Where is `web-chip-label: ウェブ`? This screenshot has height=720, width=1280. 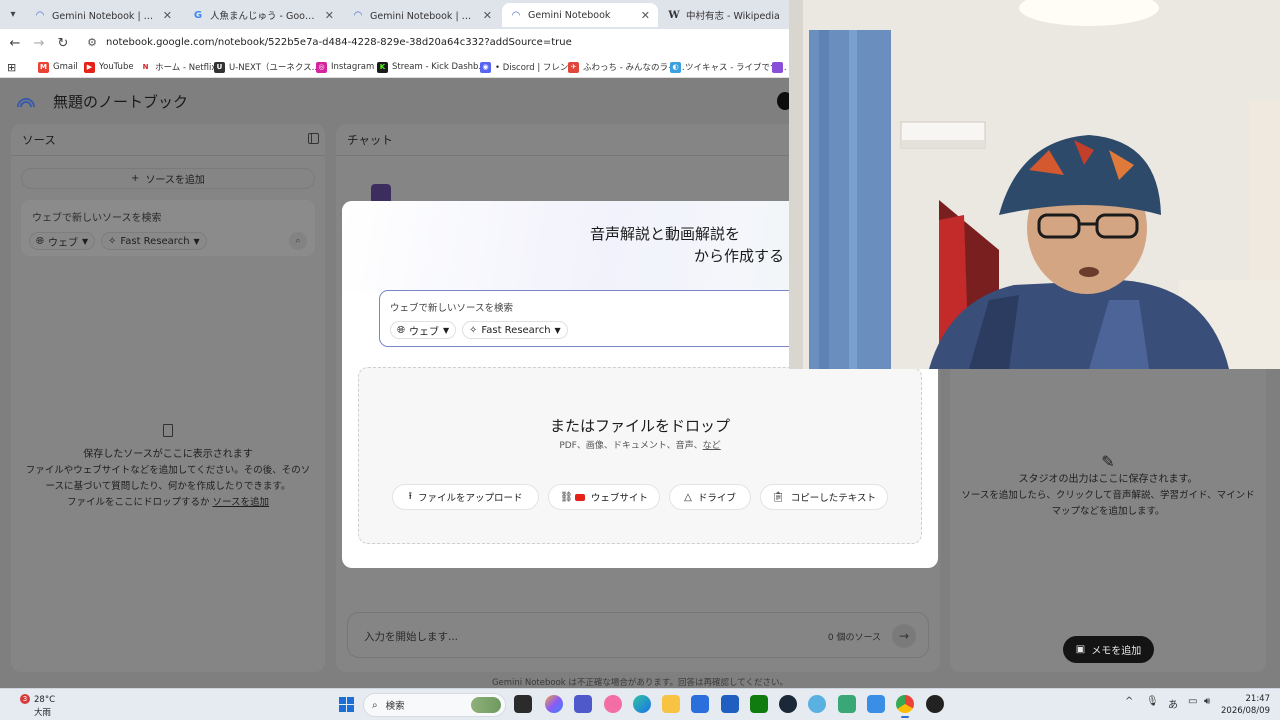
web-chip-label: ウェブ is located at coordinates (424, 332).